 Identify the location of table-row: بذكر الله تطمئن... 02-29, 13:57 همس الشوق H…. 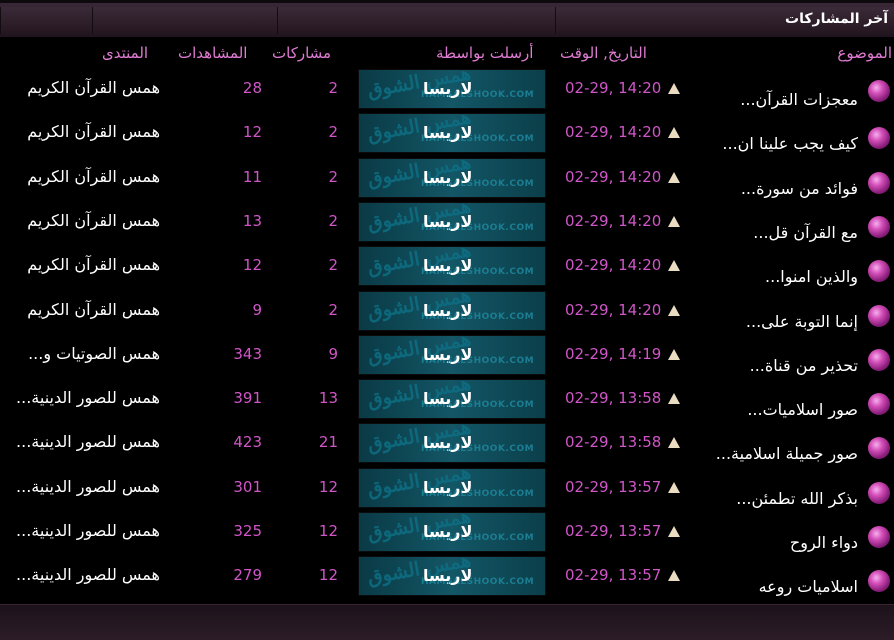
(447, 489).